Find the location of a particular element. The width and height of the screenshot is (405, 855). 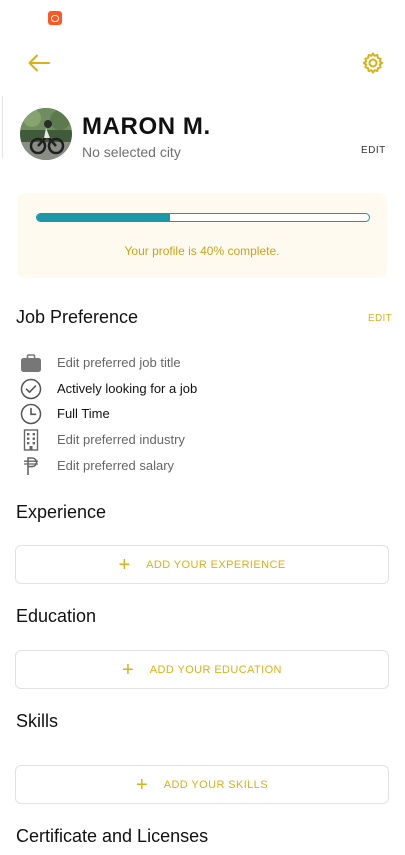

profile-city: No selected city is located at coordinates (131, 152).